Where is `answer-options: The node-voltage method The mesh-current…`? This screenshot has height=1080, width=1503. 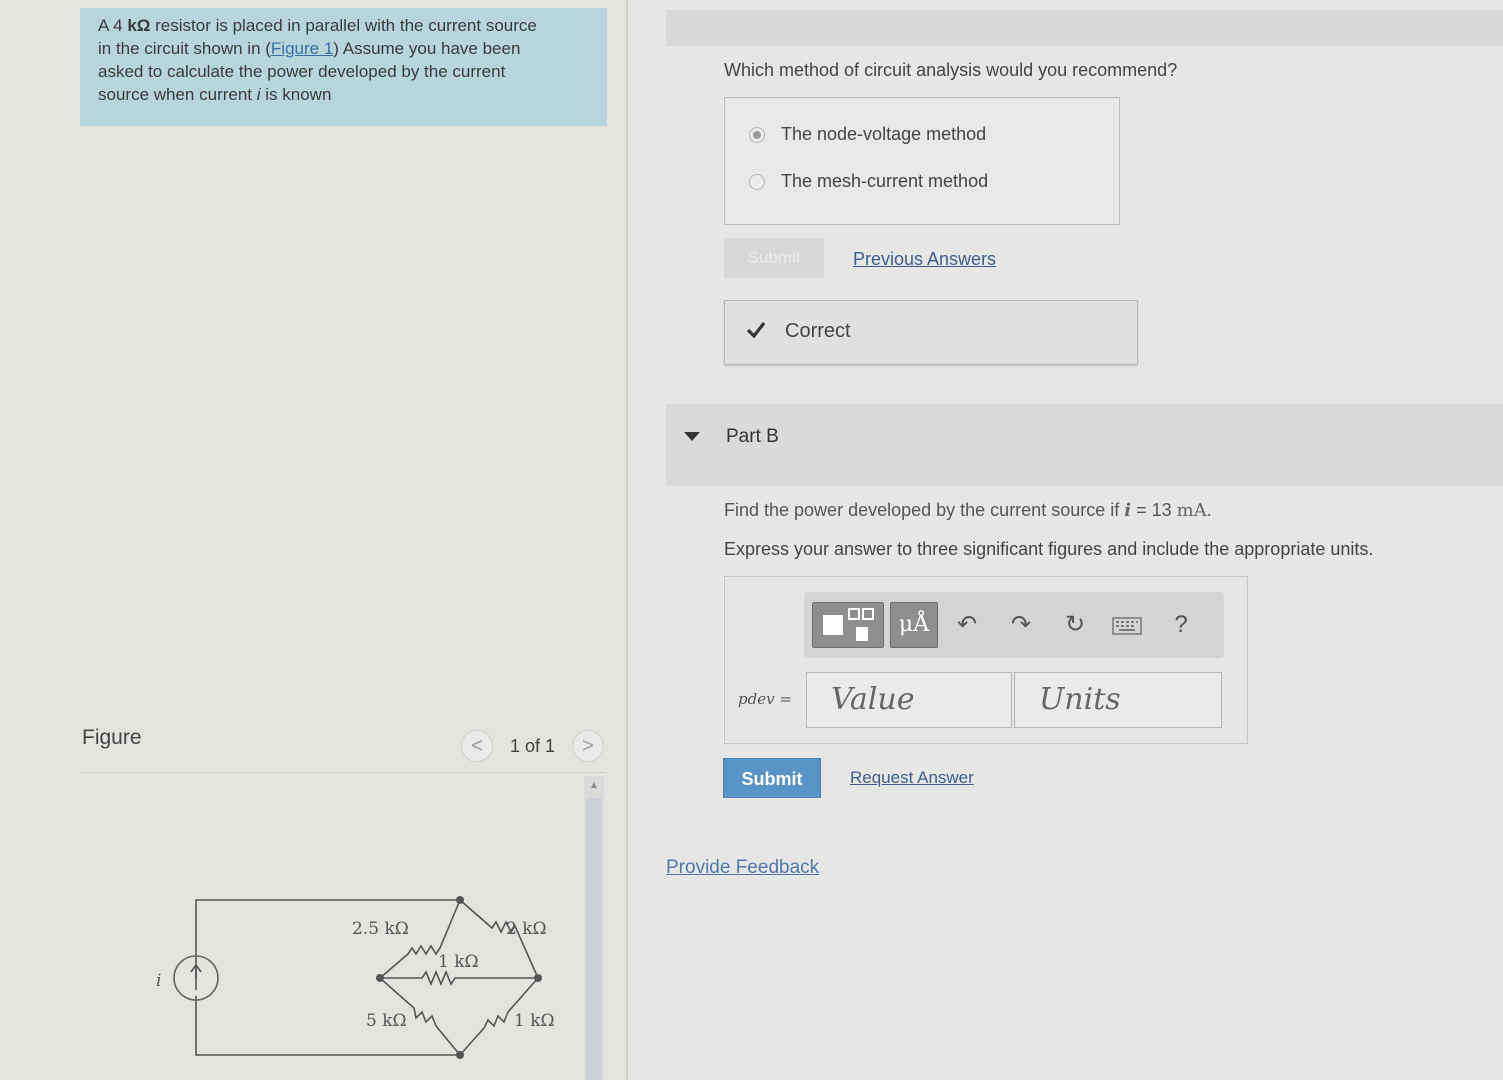 answer-options: The node-voltage method The mesh-current… is located at coordinates (922, 161).